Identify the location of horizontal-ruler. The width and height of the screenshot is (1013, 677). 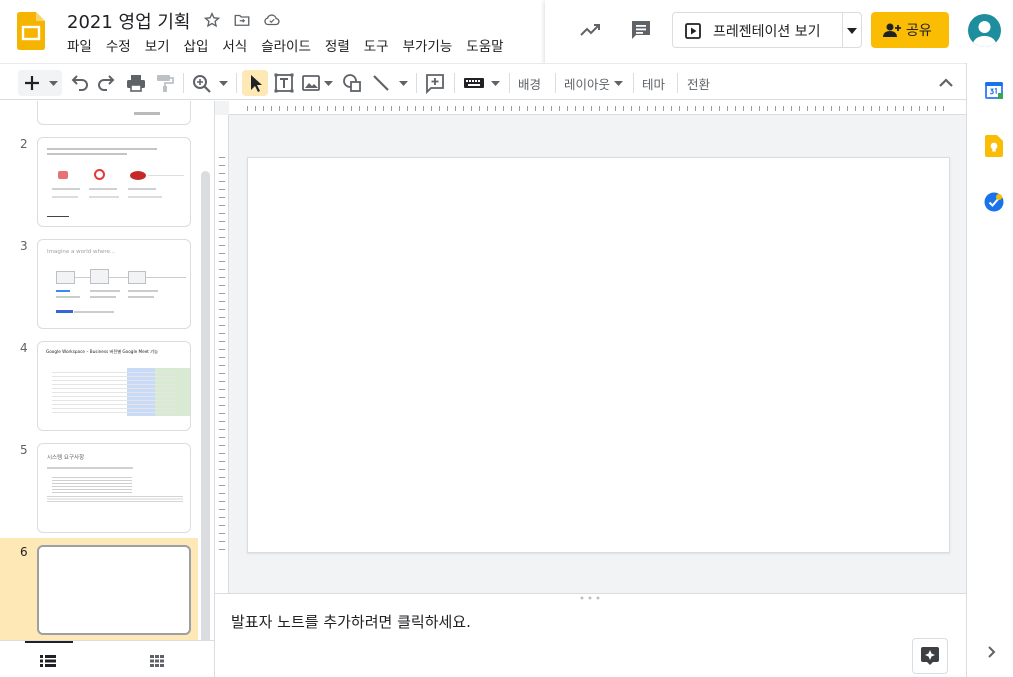
(597, 108).